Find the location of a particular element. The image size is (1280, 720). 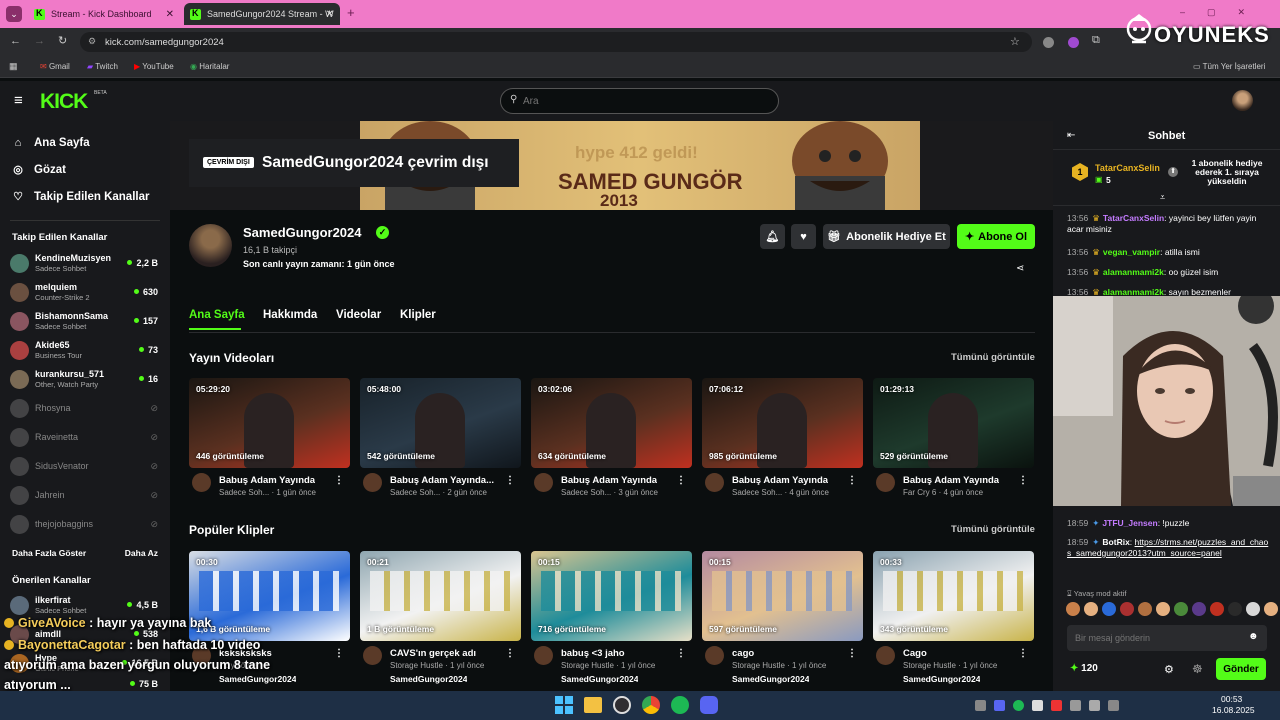

puzzle-extensions-icon: ⧉ is located at coordinates (1096, 40).